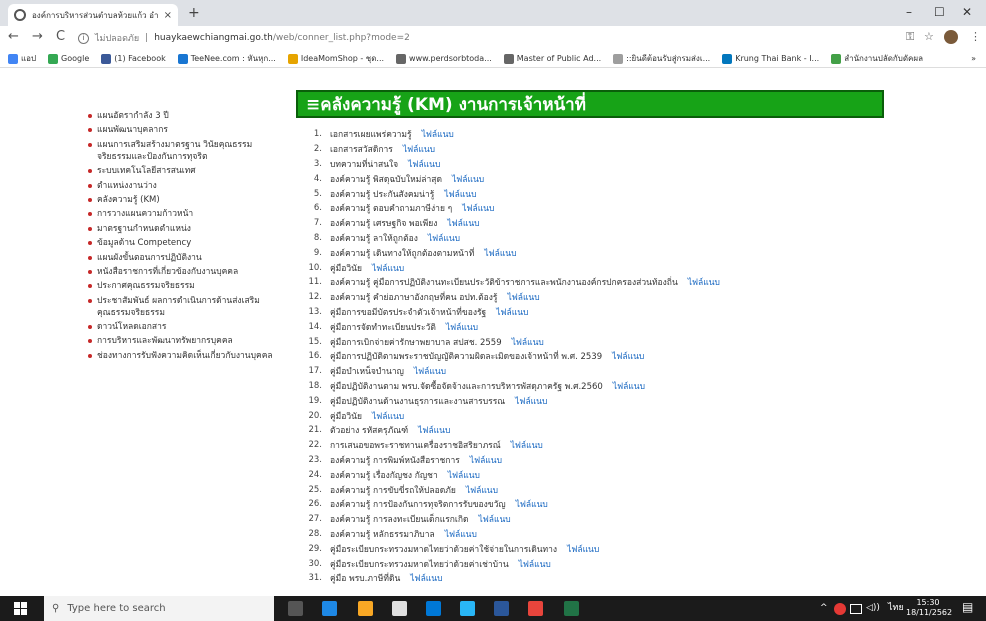  I want to click on info-icon: i, so click(83, 38).